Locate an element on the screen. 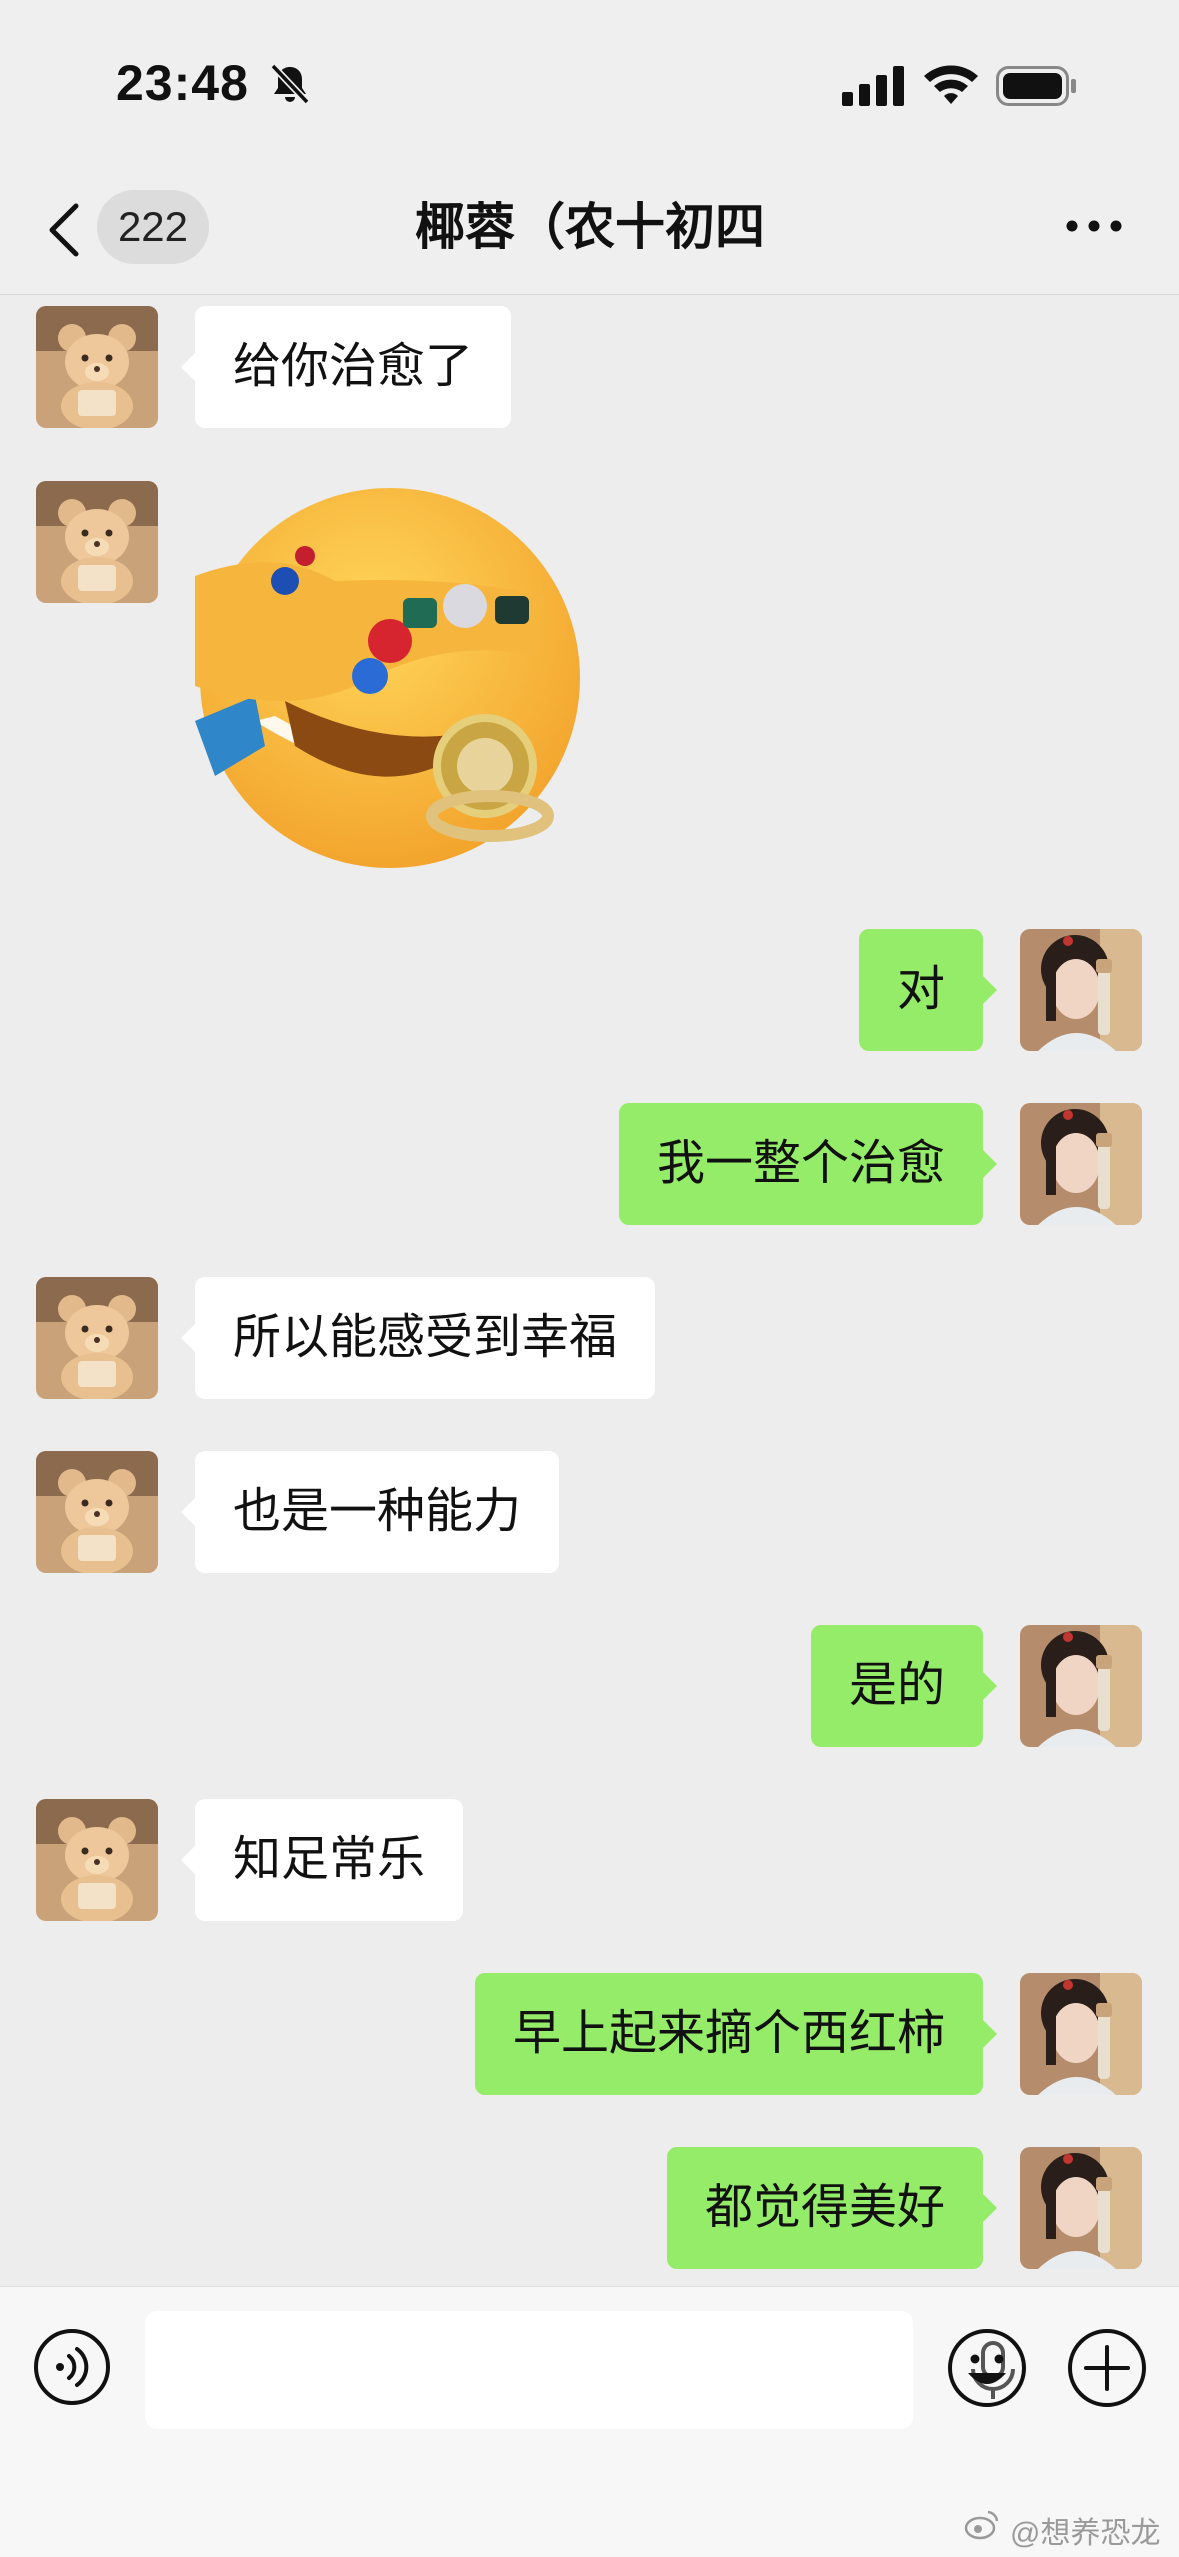  emoji-rings-watch-sticker is located at coordinates (395, 681).